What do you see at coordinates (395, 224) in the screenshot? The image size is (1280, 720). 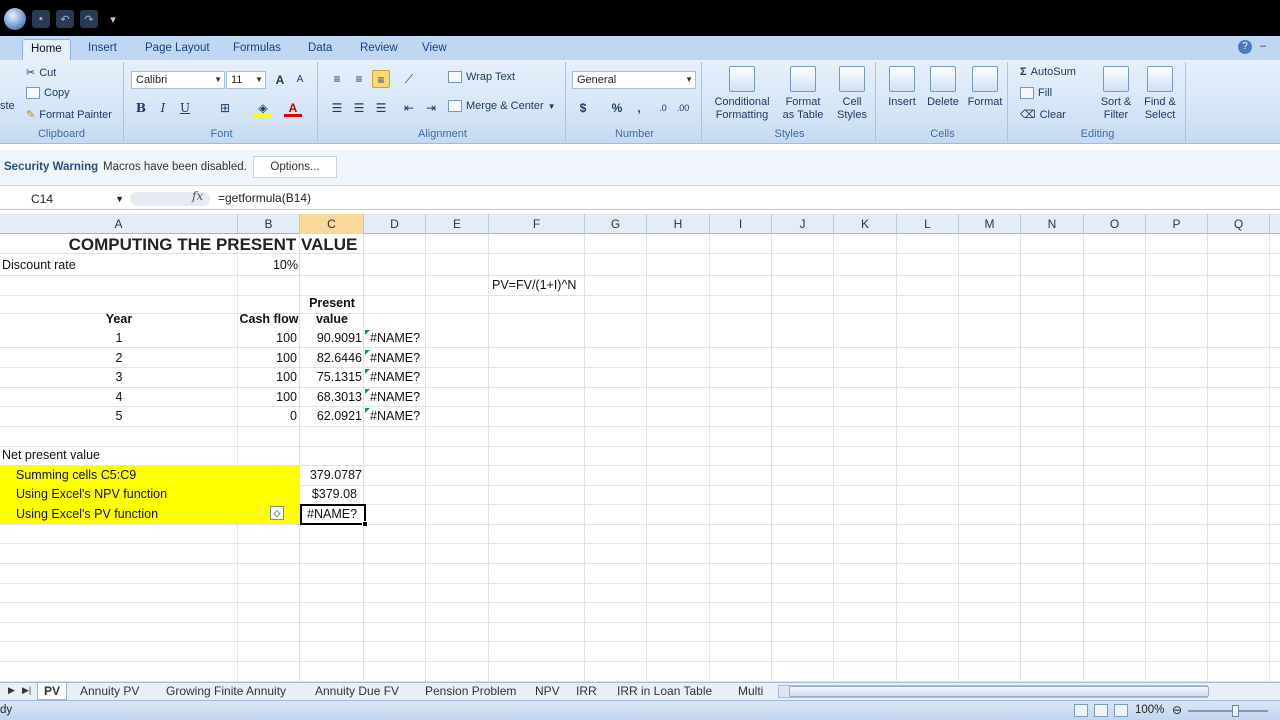 I see `column-header-d: D` at bounding box center [395, 224].